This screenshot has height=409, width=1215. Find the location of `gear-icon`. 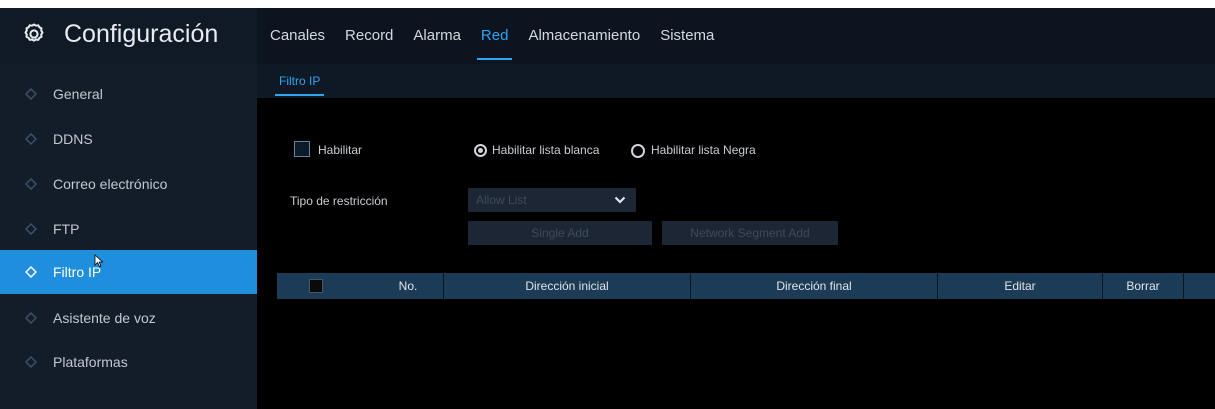

gear-icon is located at coordinates (34, 32).